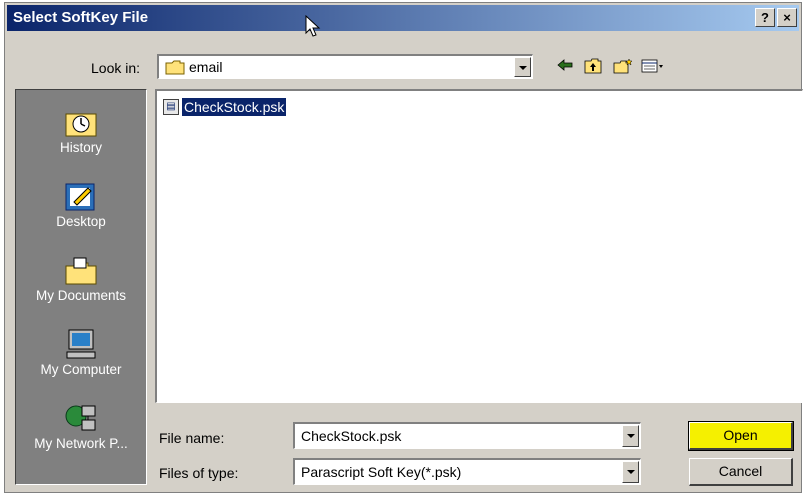 This screenshot has width=804, height=495. I want to click on place-my-documents: My Documents, so click(81, 278).